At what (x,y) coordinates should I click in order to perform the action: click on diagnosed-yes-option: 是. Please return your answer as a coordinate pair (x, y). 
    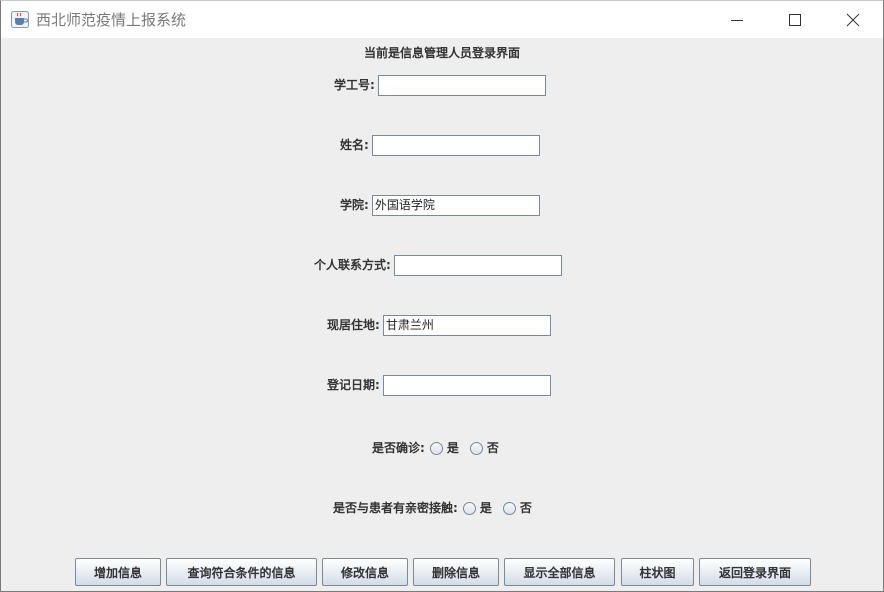
    Looking at the image, I should click on (444, 448).